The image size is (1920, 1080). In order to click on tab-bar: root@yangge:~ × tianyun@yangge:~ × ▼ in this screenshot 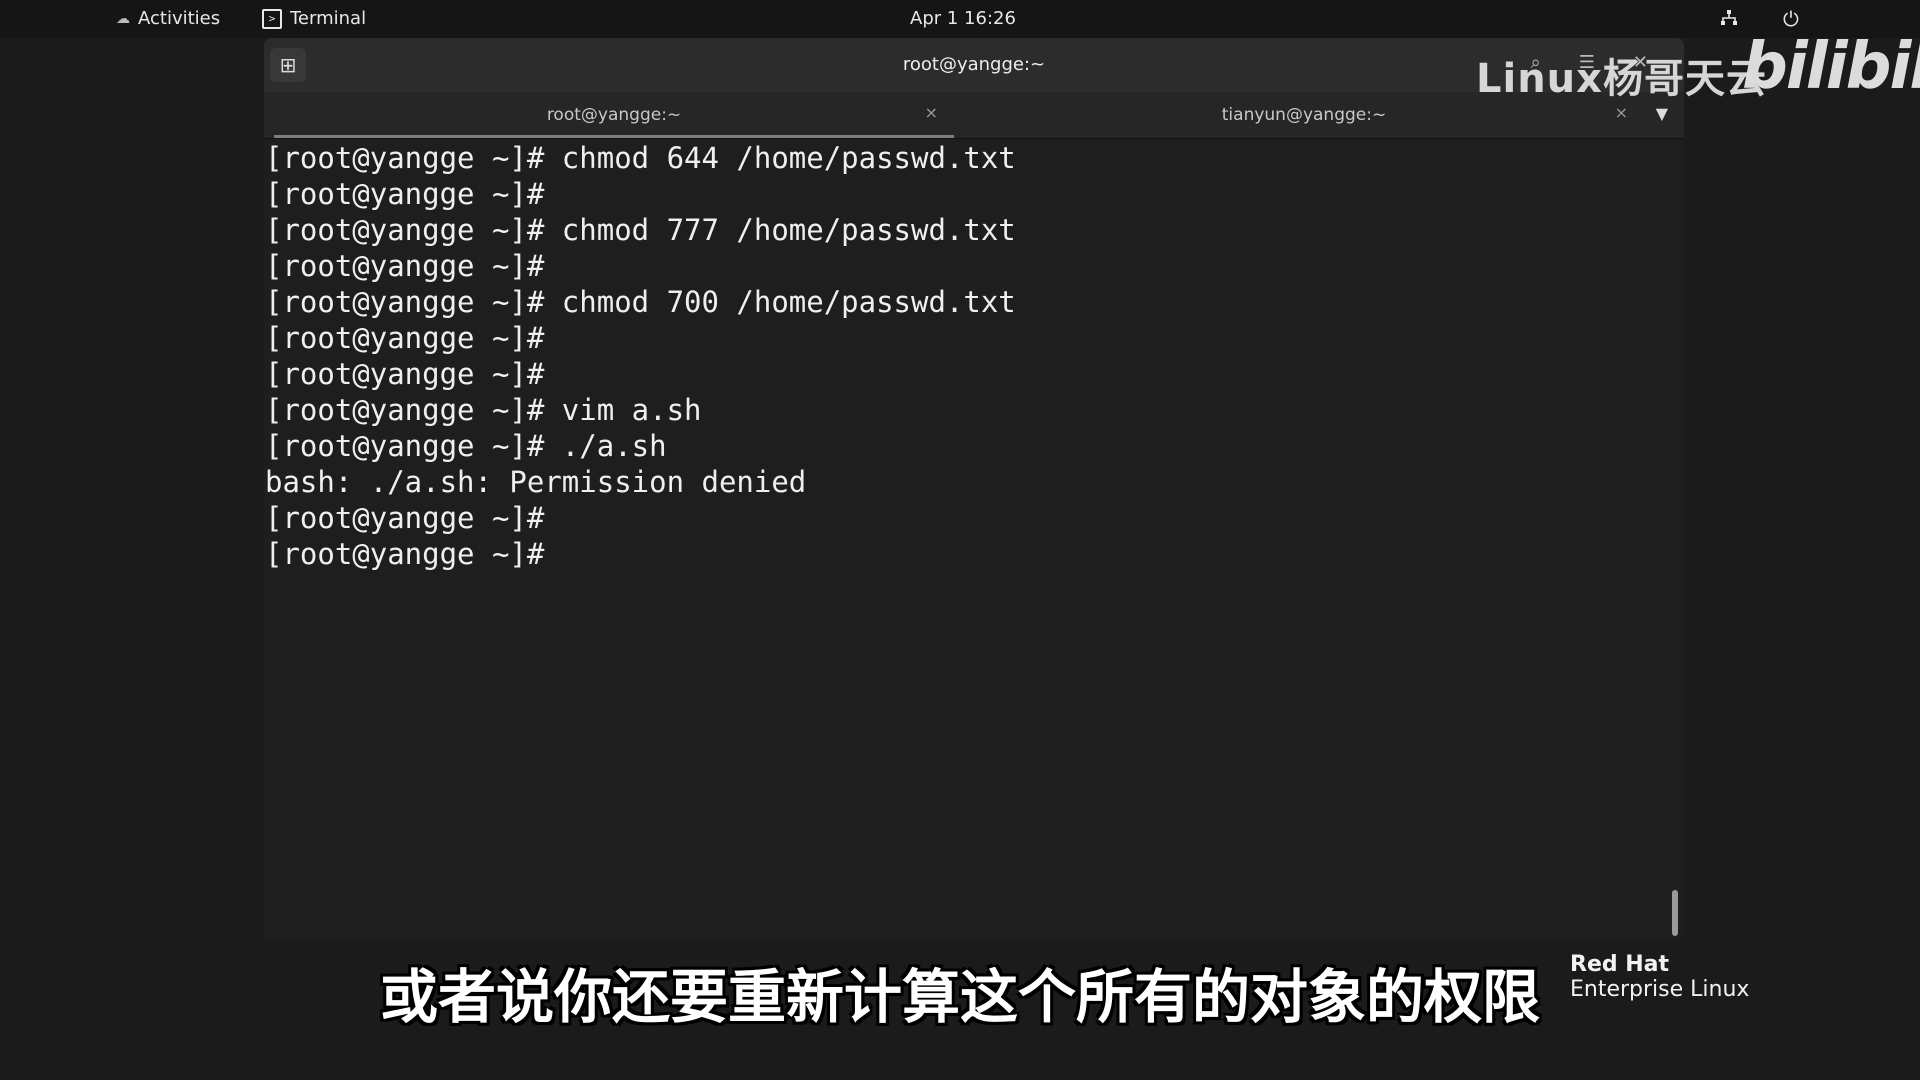, I will do `click(974, 115)`.